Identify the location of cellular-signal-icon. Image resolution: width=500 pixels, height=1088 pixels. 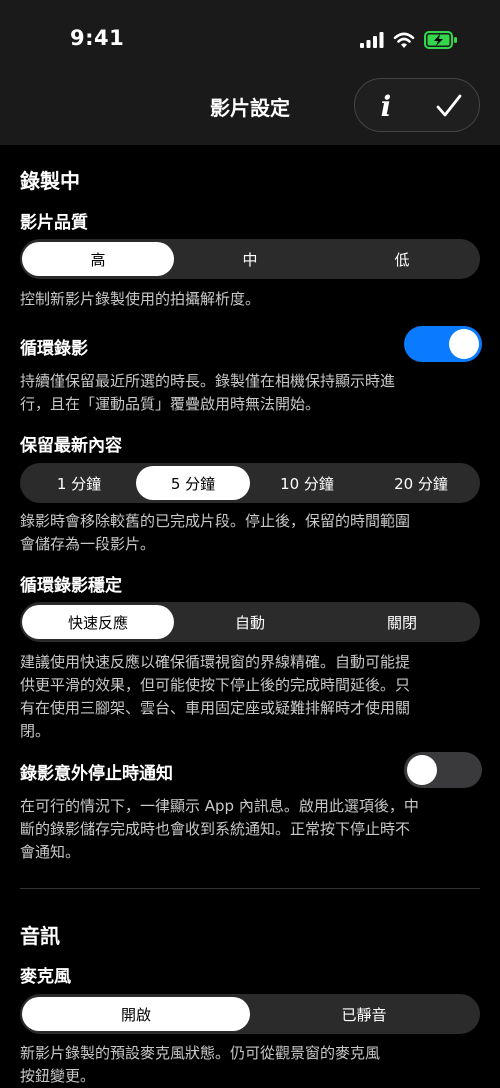
(372, 40).